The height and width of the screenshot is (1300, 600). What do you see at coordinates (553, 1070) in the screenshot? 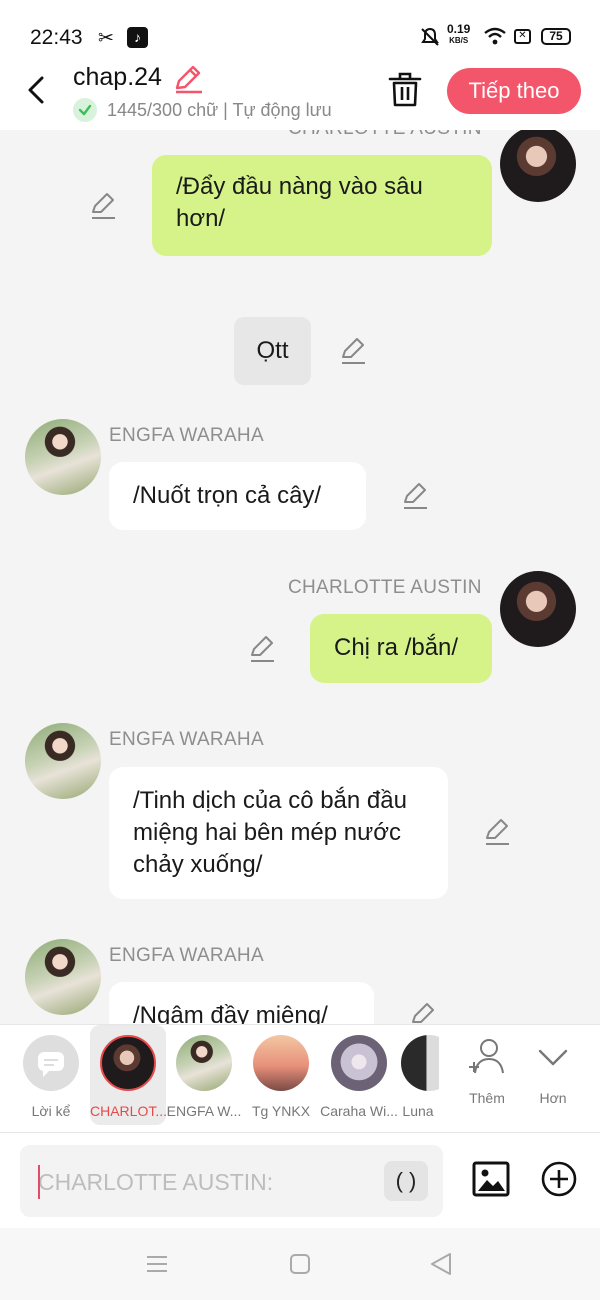
I see `more-characters-button: Hơn` at bounding box center [553, 1070].